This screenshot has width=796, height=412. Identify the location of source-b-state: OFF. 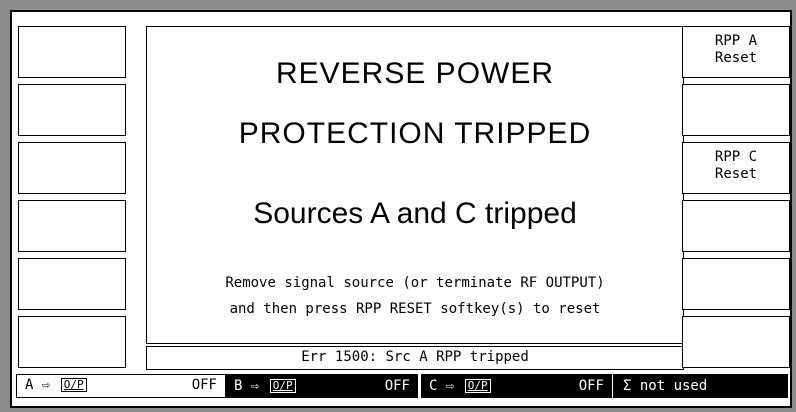
(397, 386).